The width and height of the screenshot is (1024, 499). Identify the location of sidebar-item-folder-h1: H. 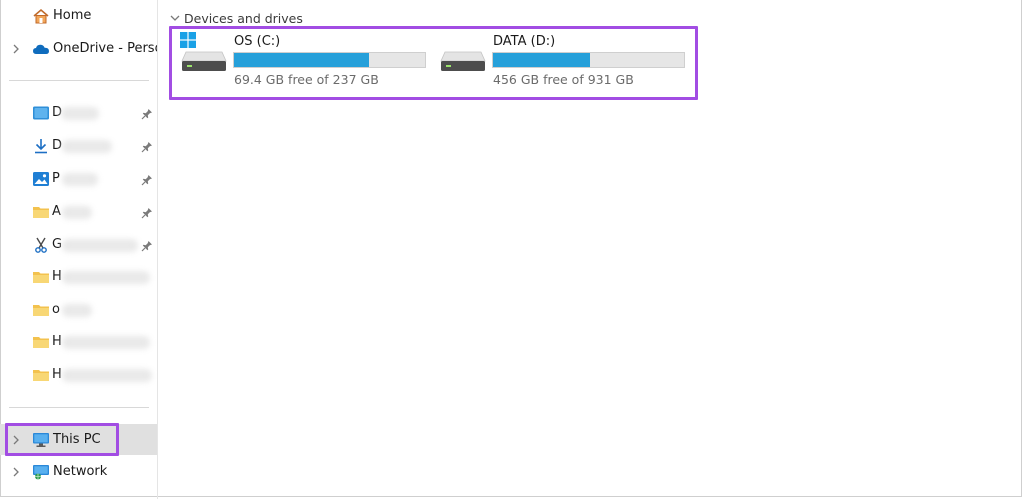
(78, 277).